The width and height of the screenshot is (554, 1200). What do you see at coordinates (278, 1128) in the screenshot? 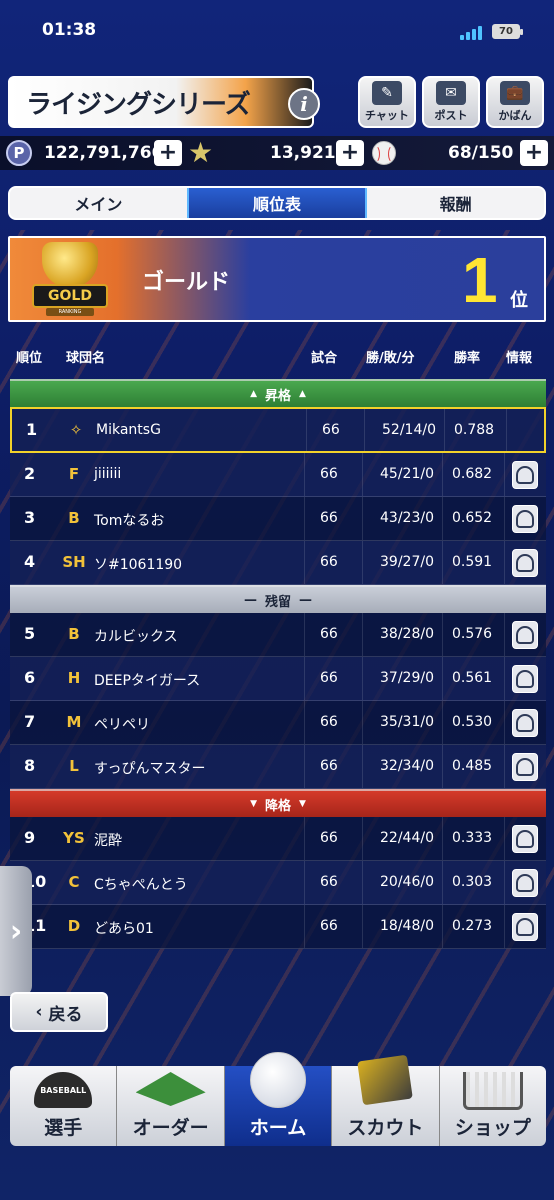
I see `nav-home-label: ホーム` at bounding box center [278, 1128].